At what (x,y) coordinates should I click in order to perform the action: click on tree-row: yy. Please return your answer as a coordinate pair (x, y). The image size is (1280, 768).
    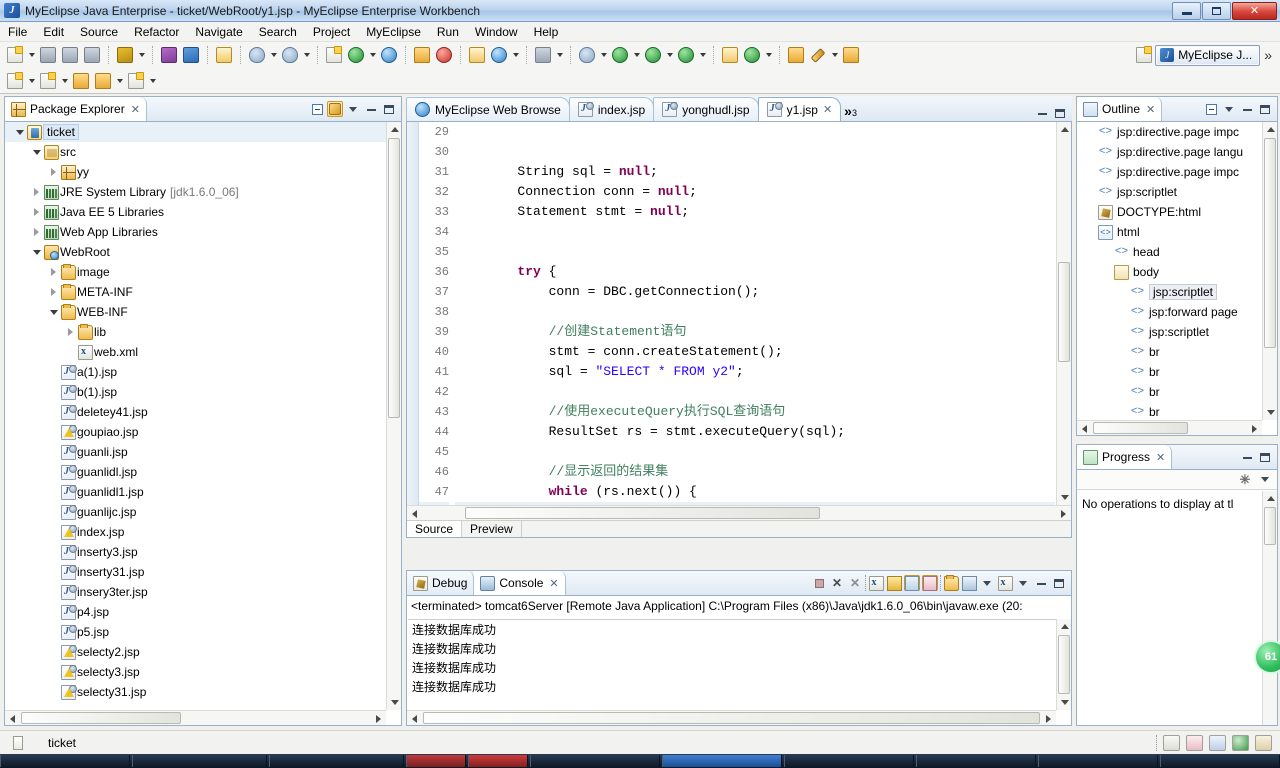
    Looking at the image, I should click on (195, 172).